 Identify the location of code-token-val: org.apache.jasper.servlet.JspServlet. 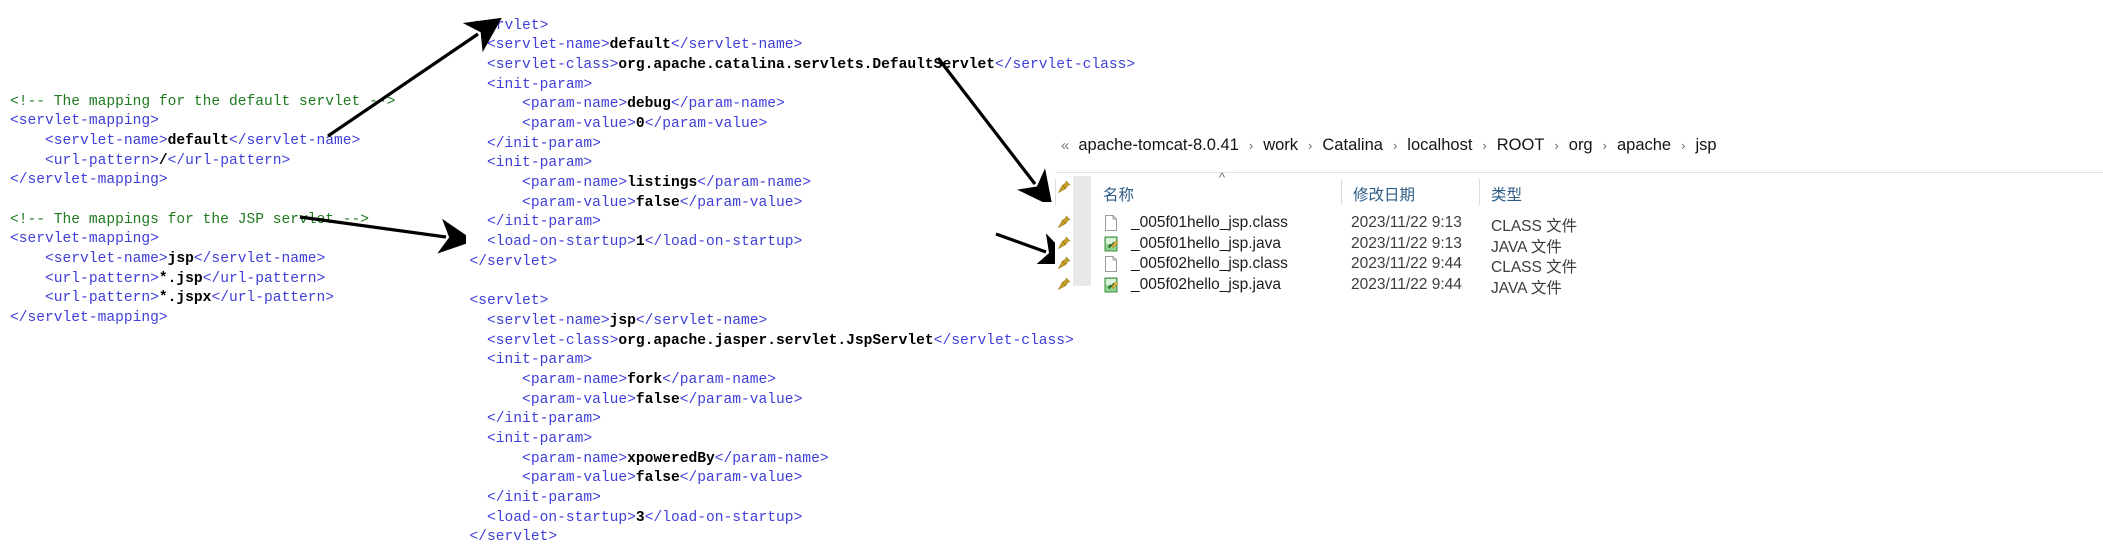
(776, 340).